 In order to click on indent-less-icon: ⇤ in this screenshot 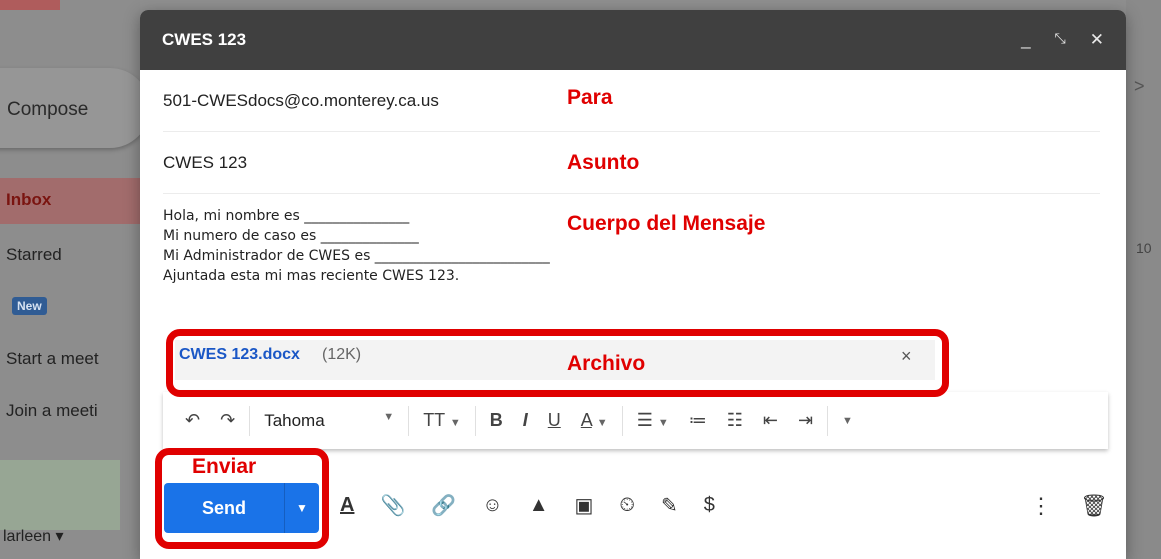, I will do `click(770, 420)`.